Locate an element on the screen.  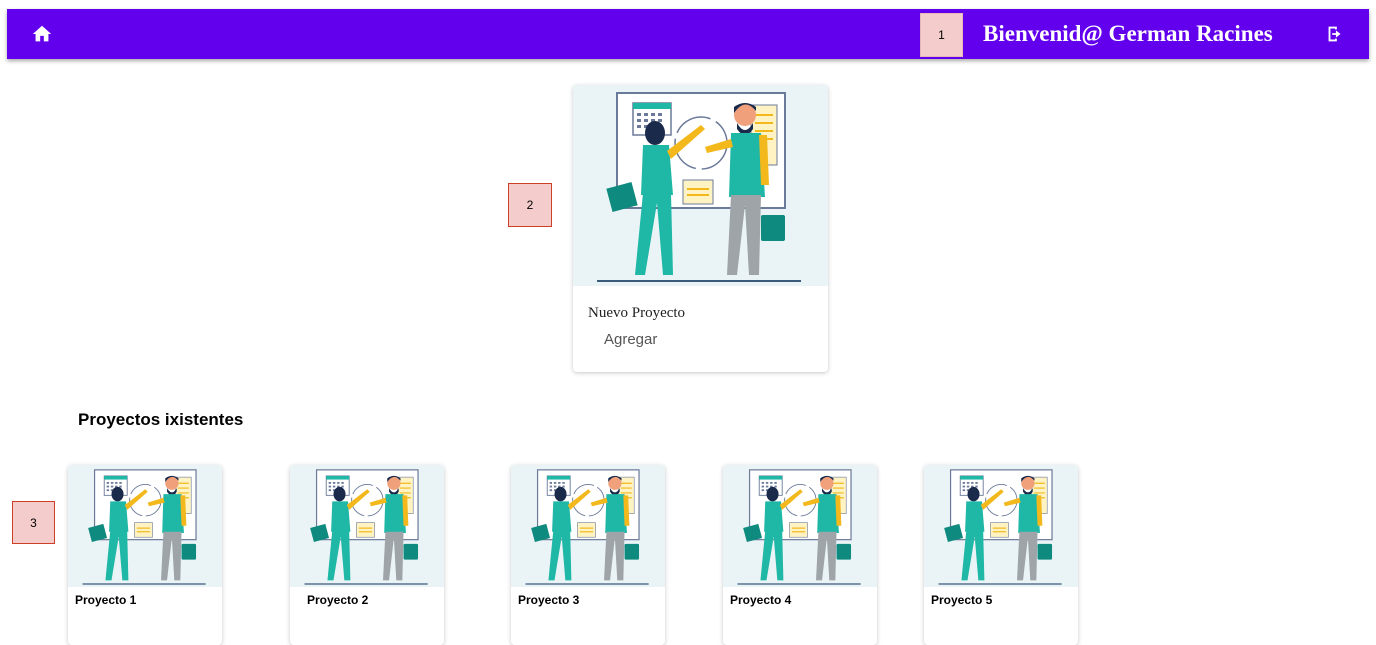
new-project-card: Nuevo Proyecto Agregar is located at coordinates (700, 228).